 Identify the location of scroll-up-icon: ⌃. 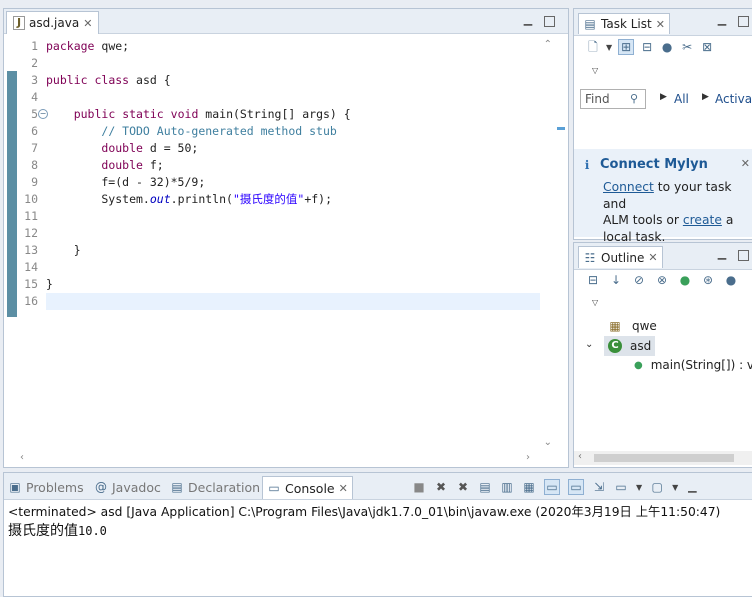
(548, 44).